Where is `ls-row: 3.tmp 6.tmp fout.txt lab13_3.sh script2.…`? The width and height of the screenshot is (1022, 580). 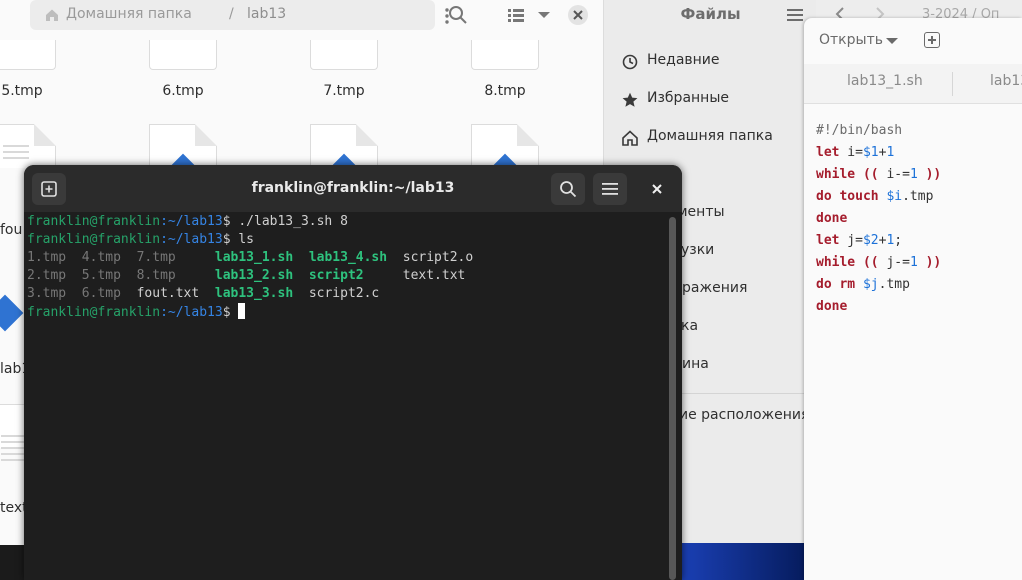
ls-row: 3.tmp 6.tmp fout.txt lab13_3.sh script2.… is located at coordinates (203, 293).